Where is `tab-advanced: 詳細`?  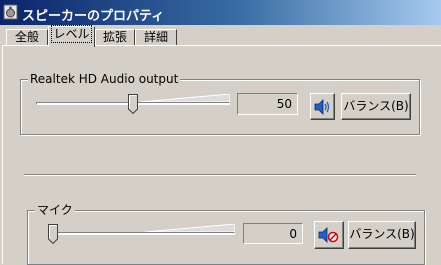
tab-advanced: 詳細 is located at coordinates (156, 37).